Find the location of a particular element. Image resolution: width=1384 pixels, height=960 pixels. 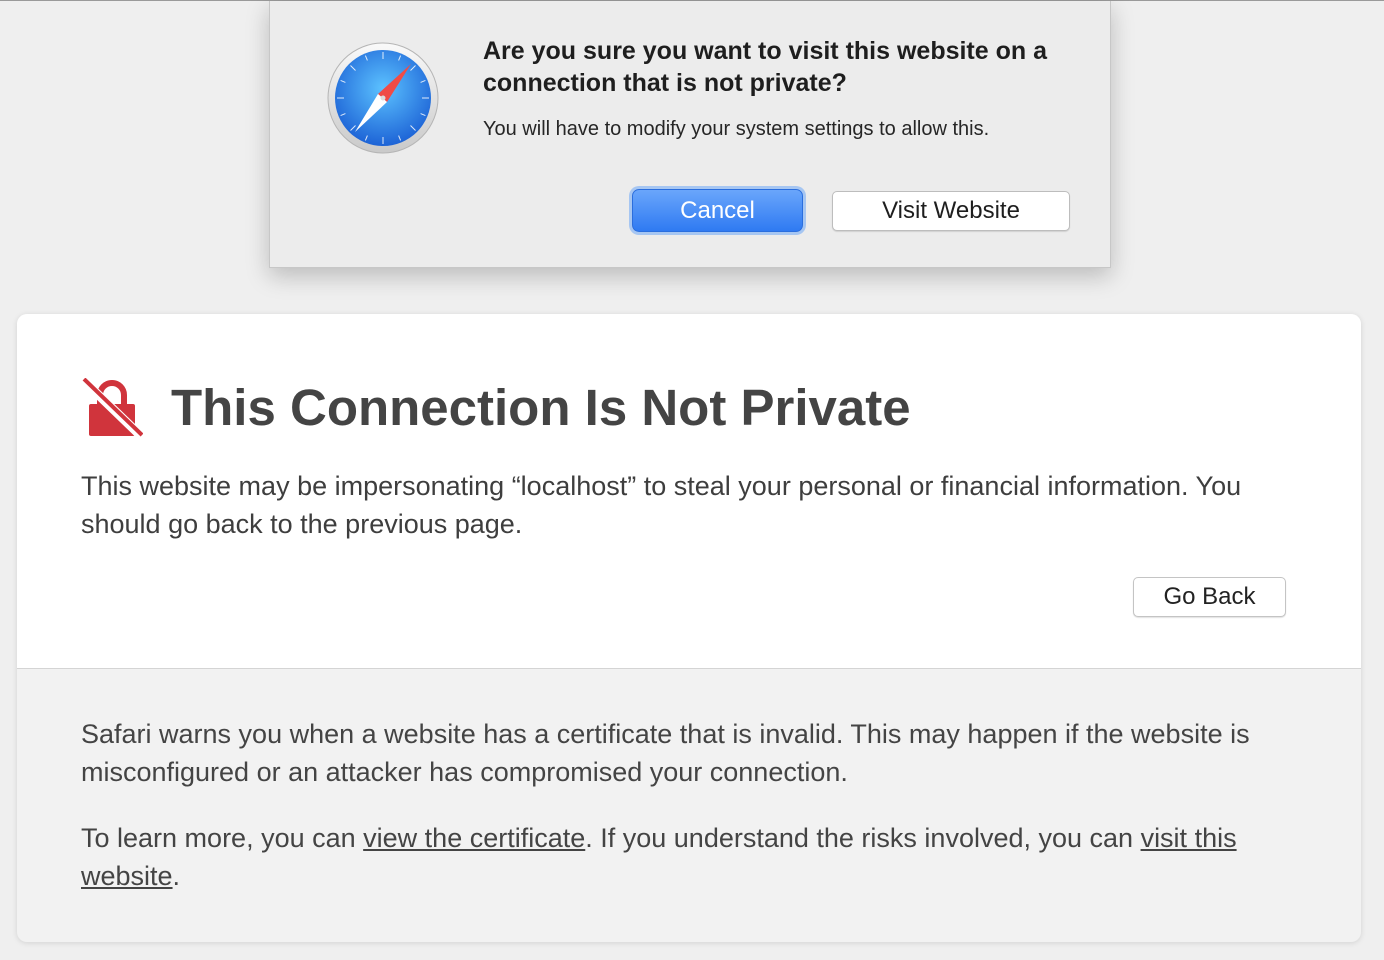

view-certificate-link: view the certificate is located at coordinates (474, 838).